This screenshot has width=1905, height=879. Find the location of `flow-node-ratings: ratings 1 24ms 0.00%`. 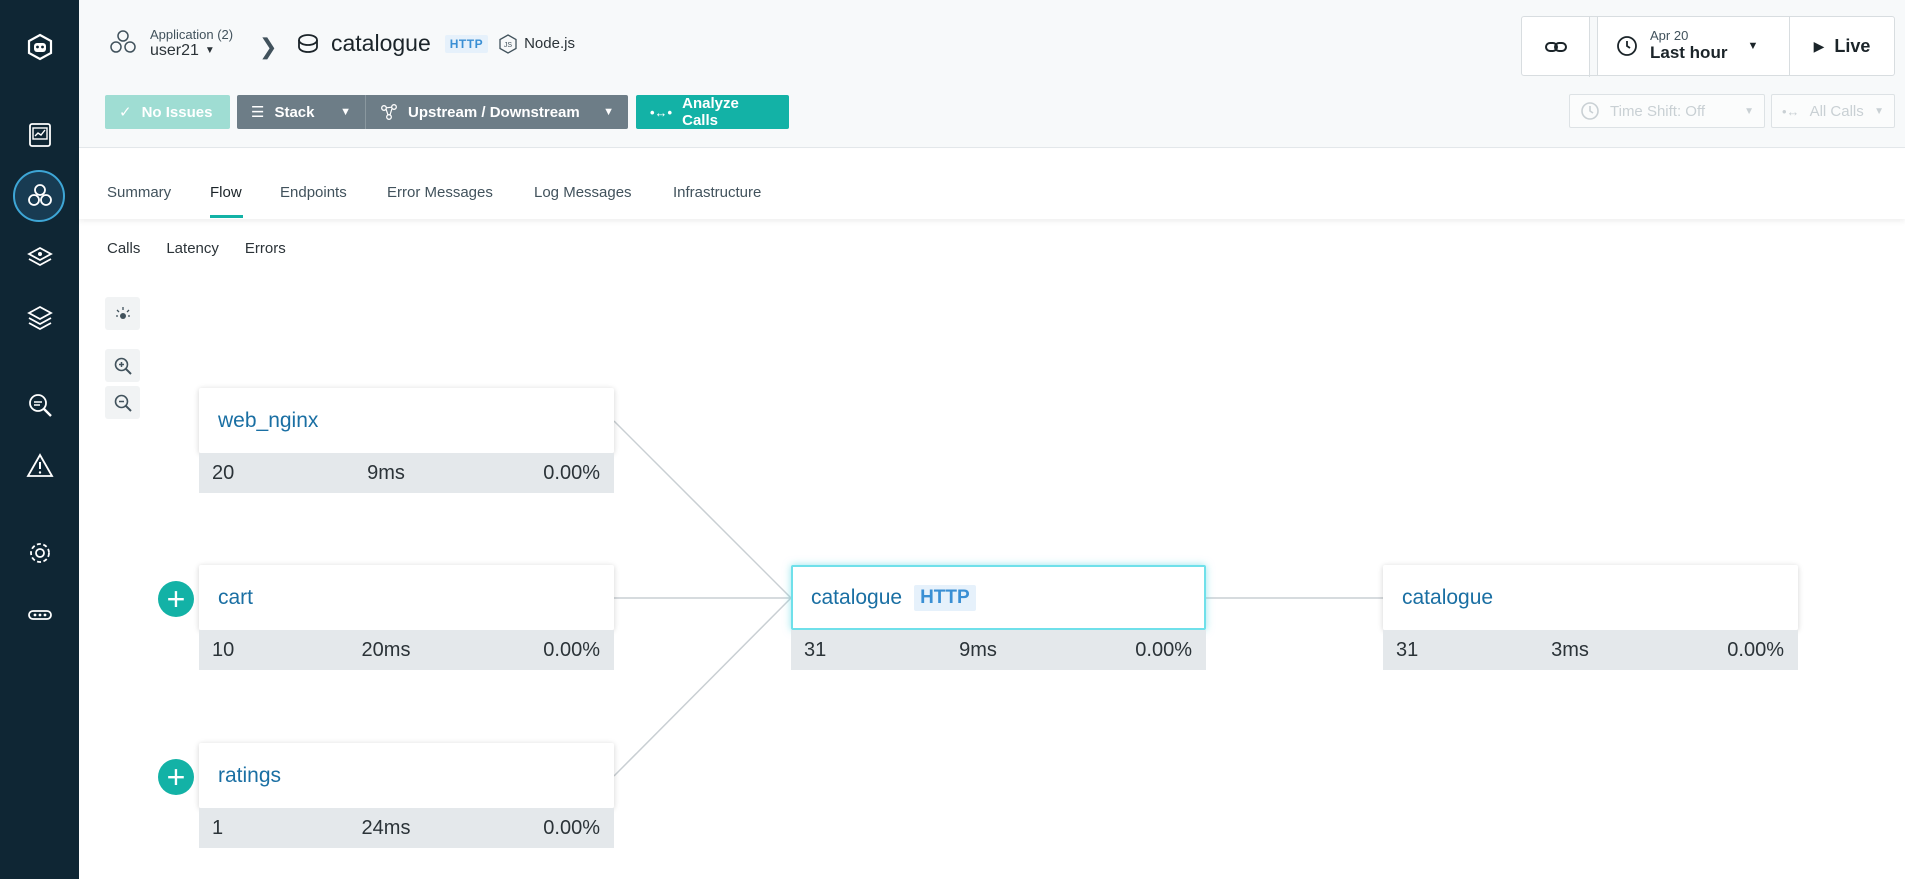

flow-node-ratings: ratings 1 24ms 0.00% is located at coordinates (406, 795).